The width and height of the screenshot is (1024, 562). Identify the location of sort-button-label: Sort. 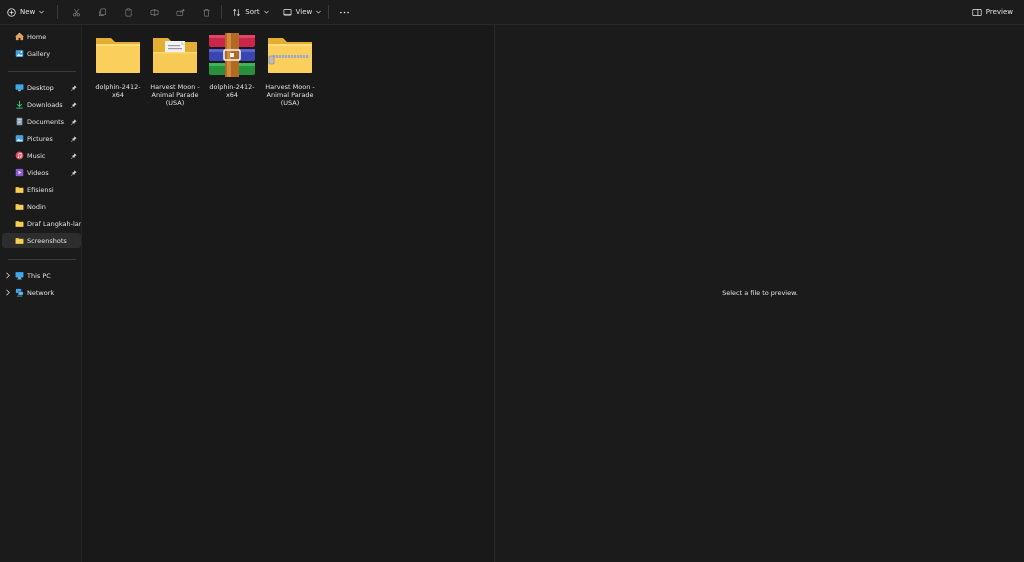
(252, 12).